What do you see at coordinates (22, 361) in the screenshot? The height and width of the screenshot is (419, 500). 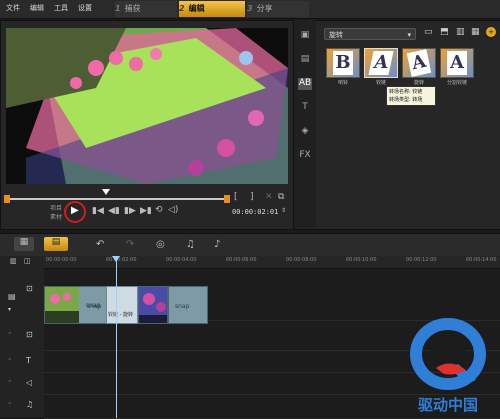 I see `title-track-header: T ◦` at bounding box center [22, 361].